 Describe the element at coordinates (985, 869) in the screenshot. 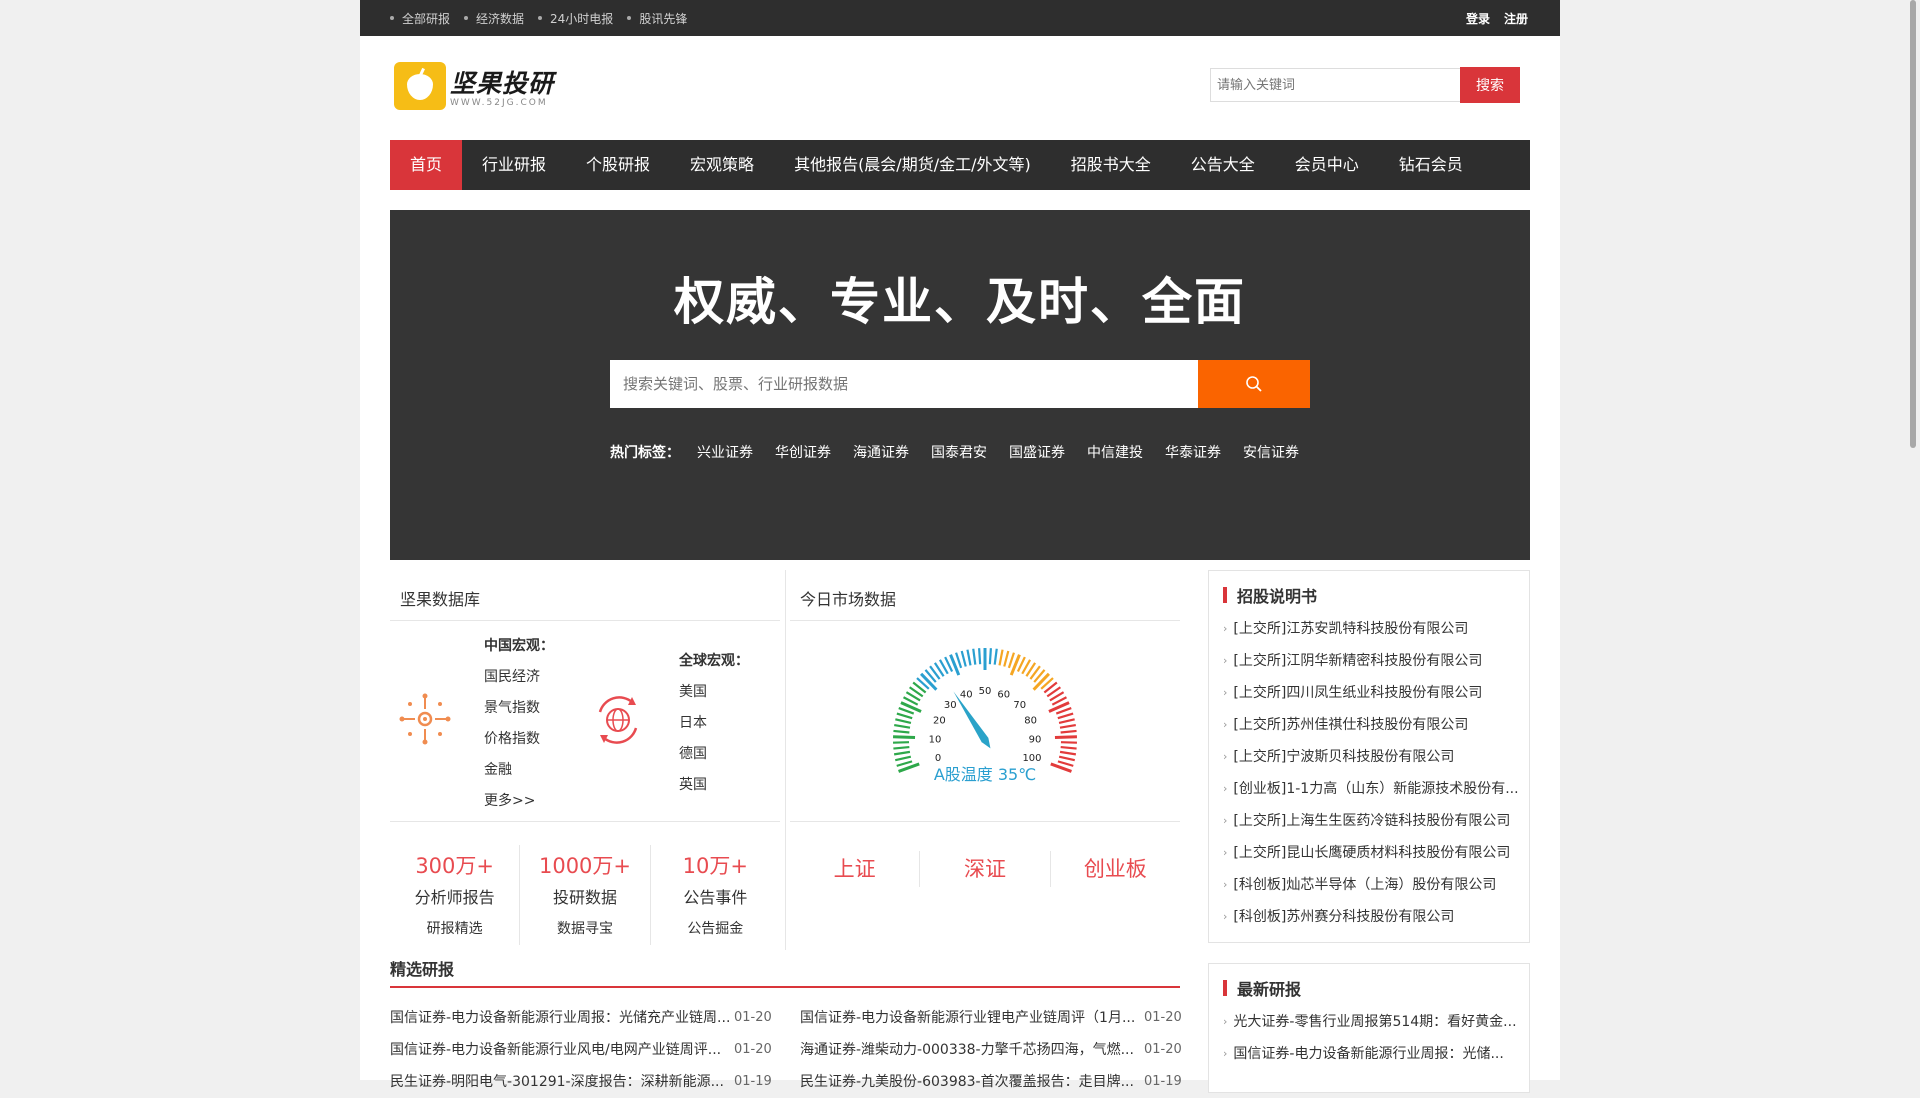

I see `index-shenzhen: 深证` at that location.